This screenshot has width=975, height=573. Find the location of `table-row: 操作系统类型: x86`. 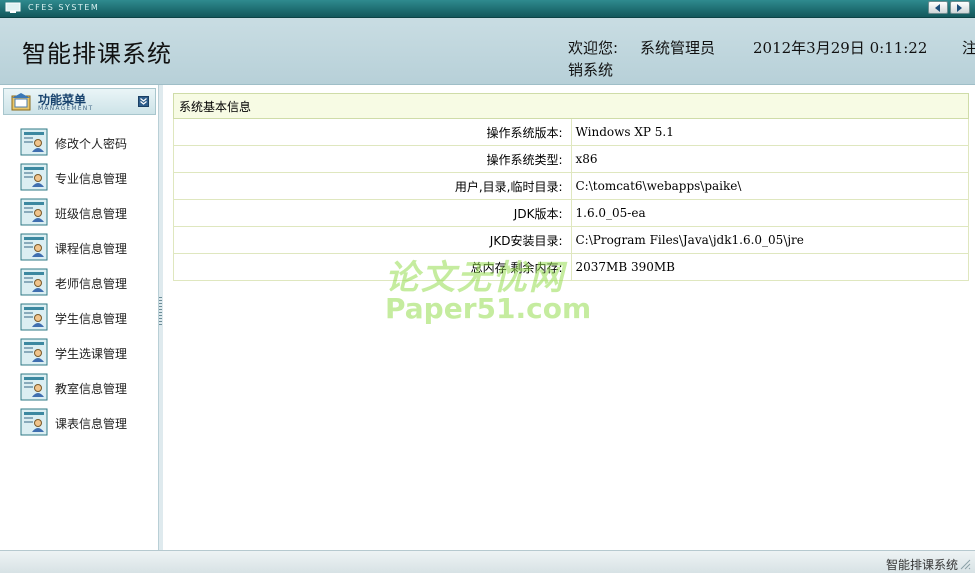

table-row: 操作系统类型: x86 is located at coordinates (571, 159).